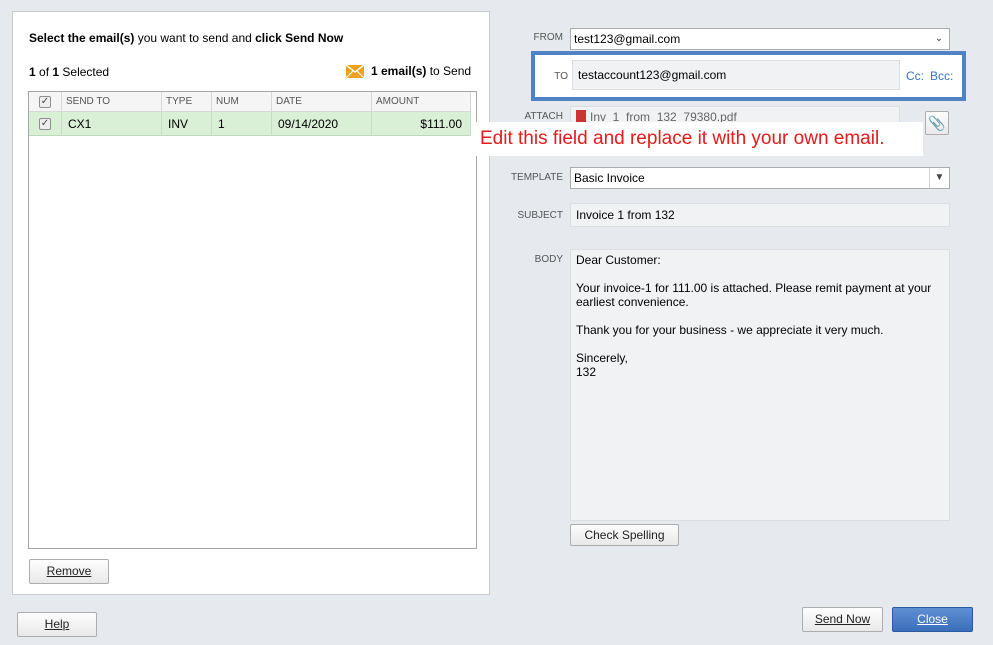  Describe the element at coordinates (57, 624) in the screenshot. I see `help-button: Help` at that location.